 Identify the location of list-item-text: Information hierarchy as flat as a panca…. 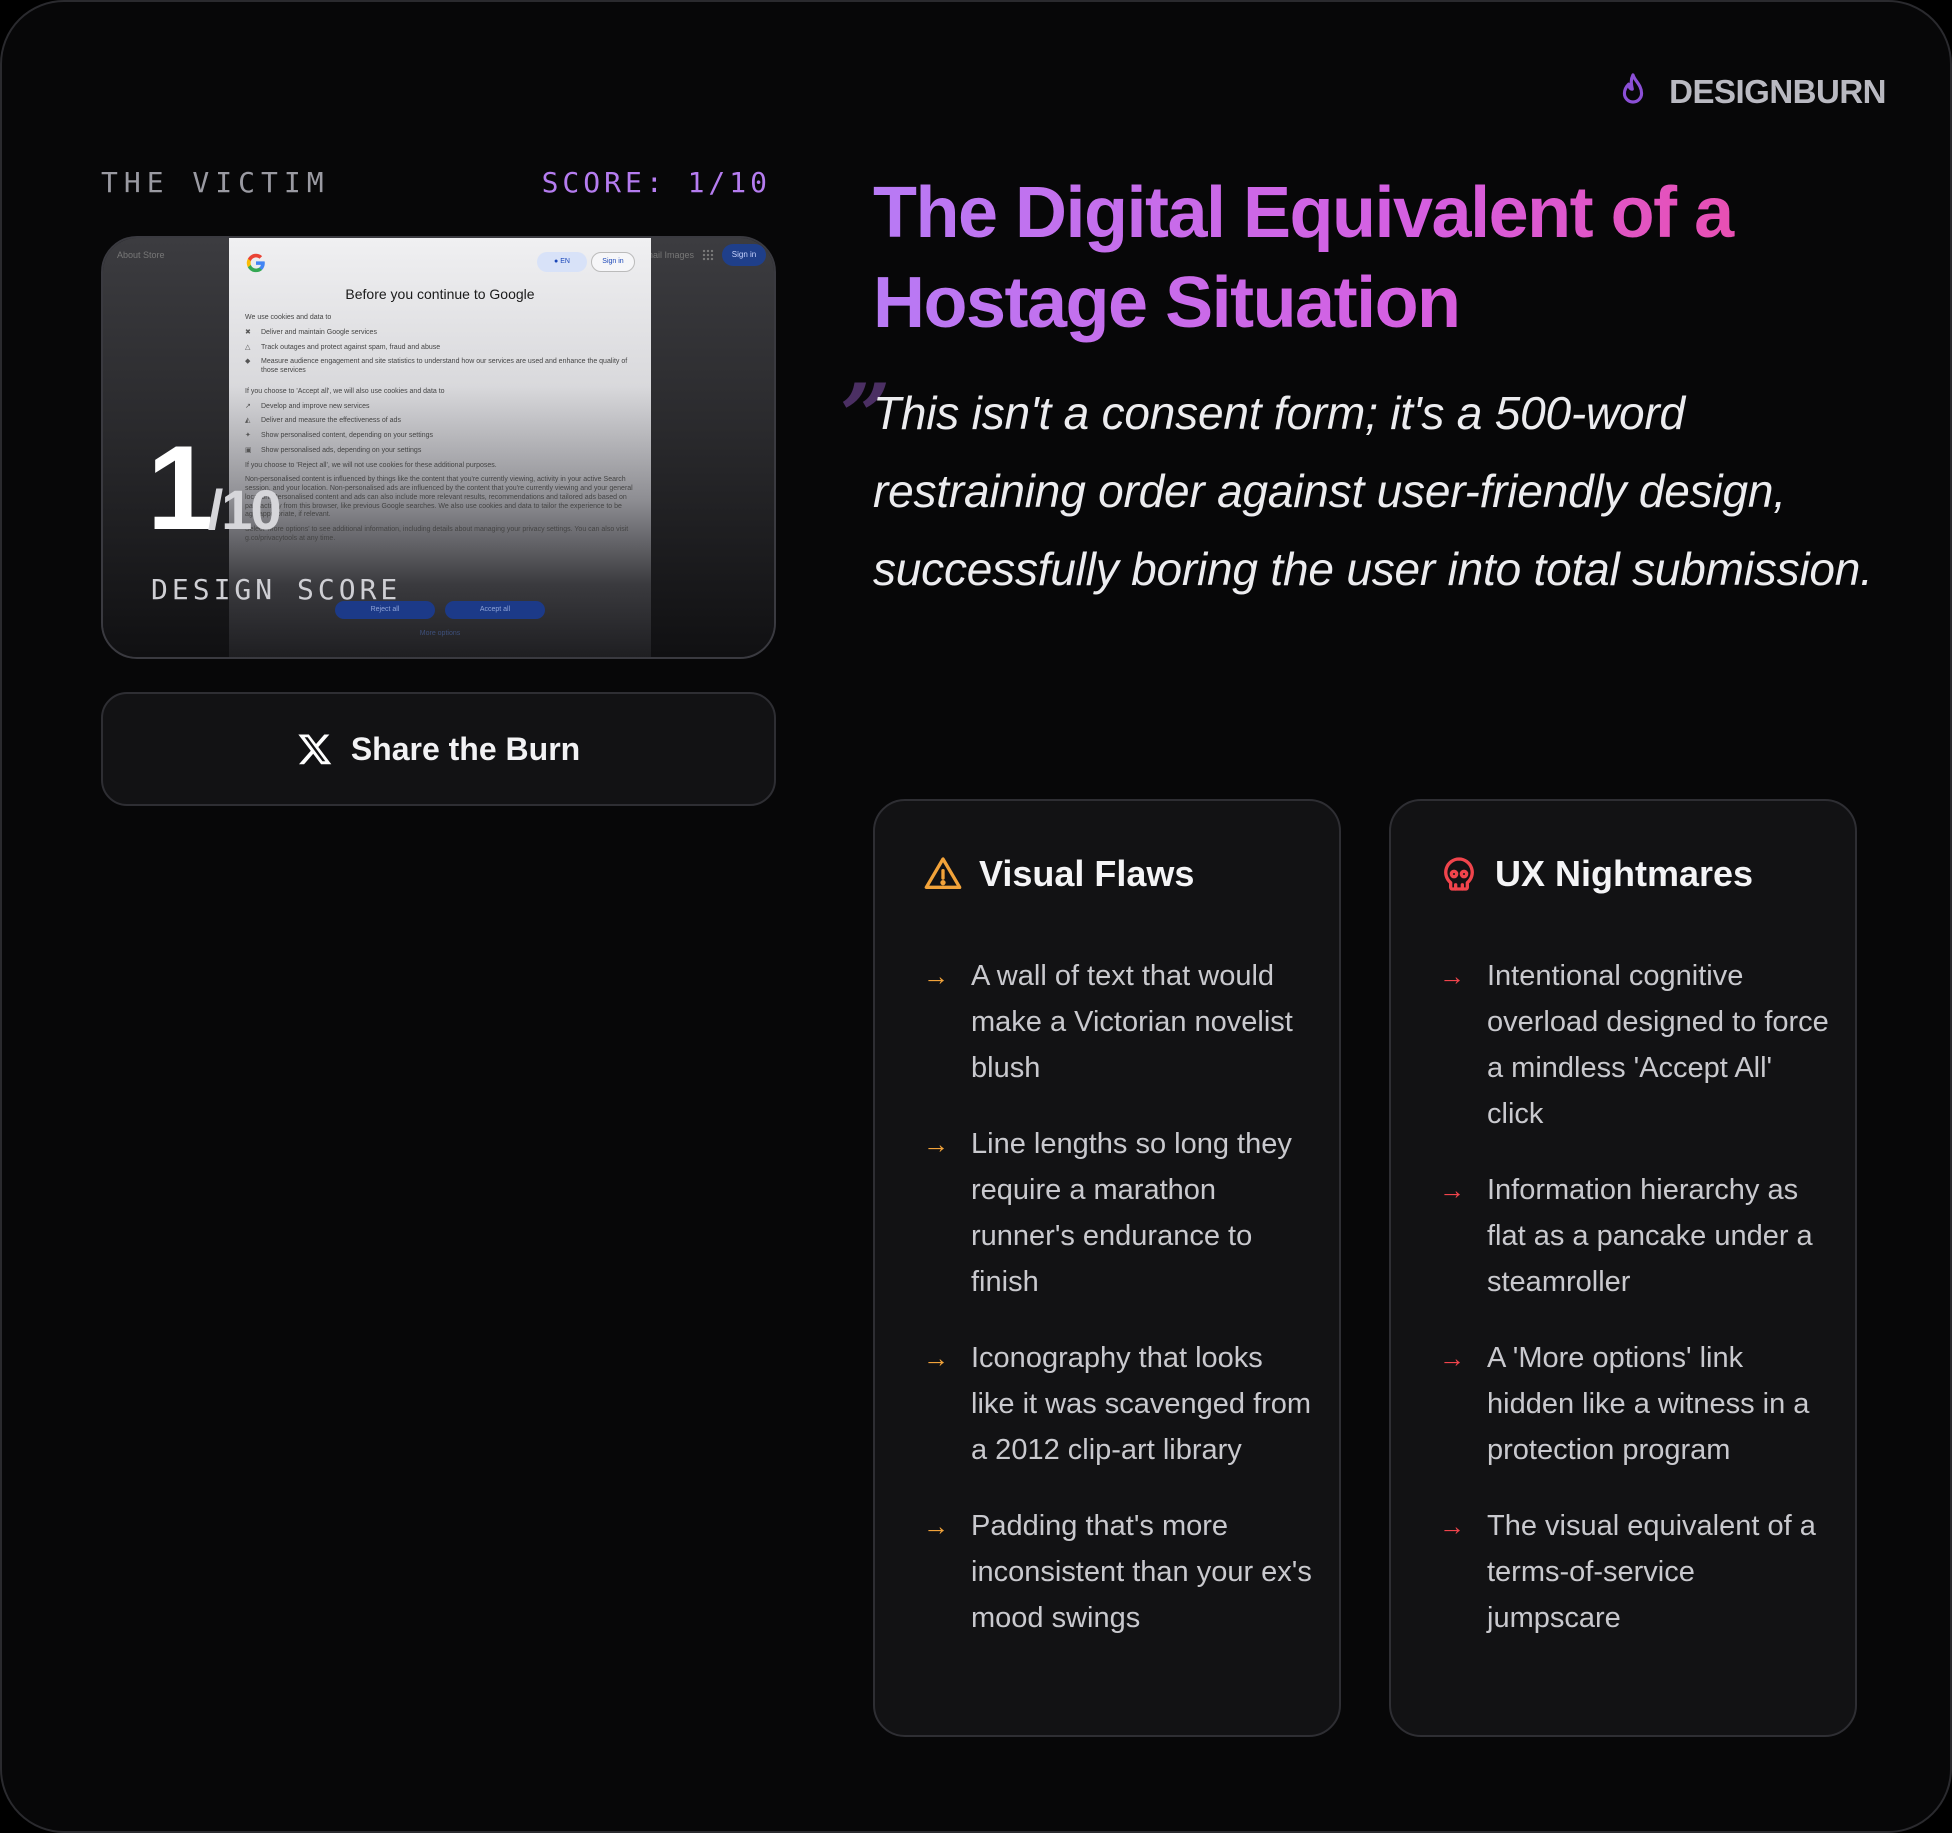
(1650, 1236).